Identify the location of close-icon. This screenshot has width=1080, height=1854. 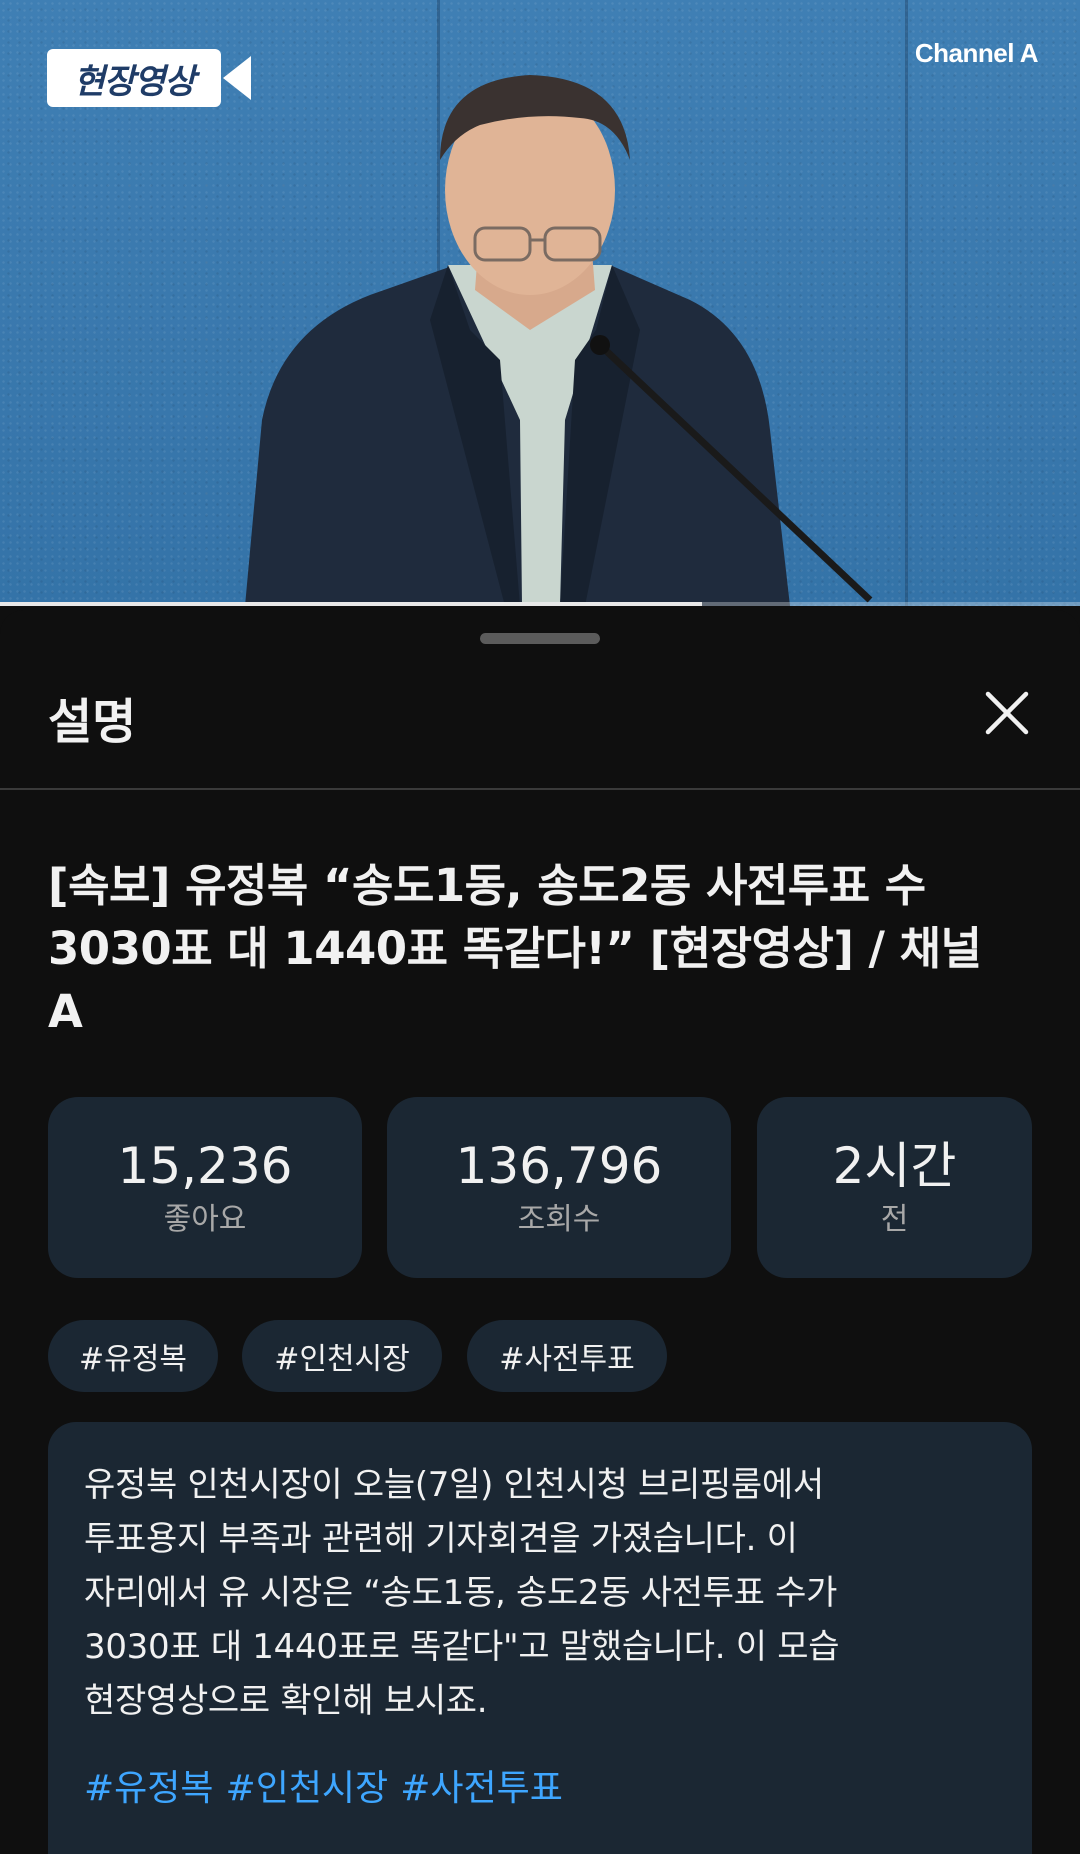
(1007, 713).